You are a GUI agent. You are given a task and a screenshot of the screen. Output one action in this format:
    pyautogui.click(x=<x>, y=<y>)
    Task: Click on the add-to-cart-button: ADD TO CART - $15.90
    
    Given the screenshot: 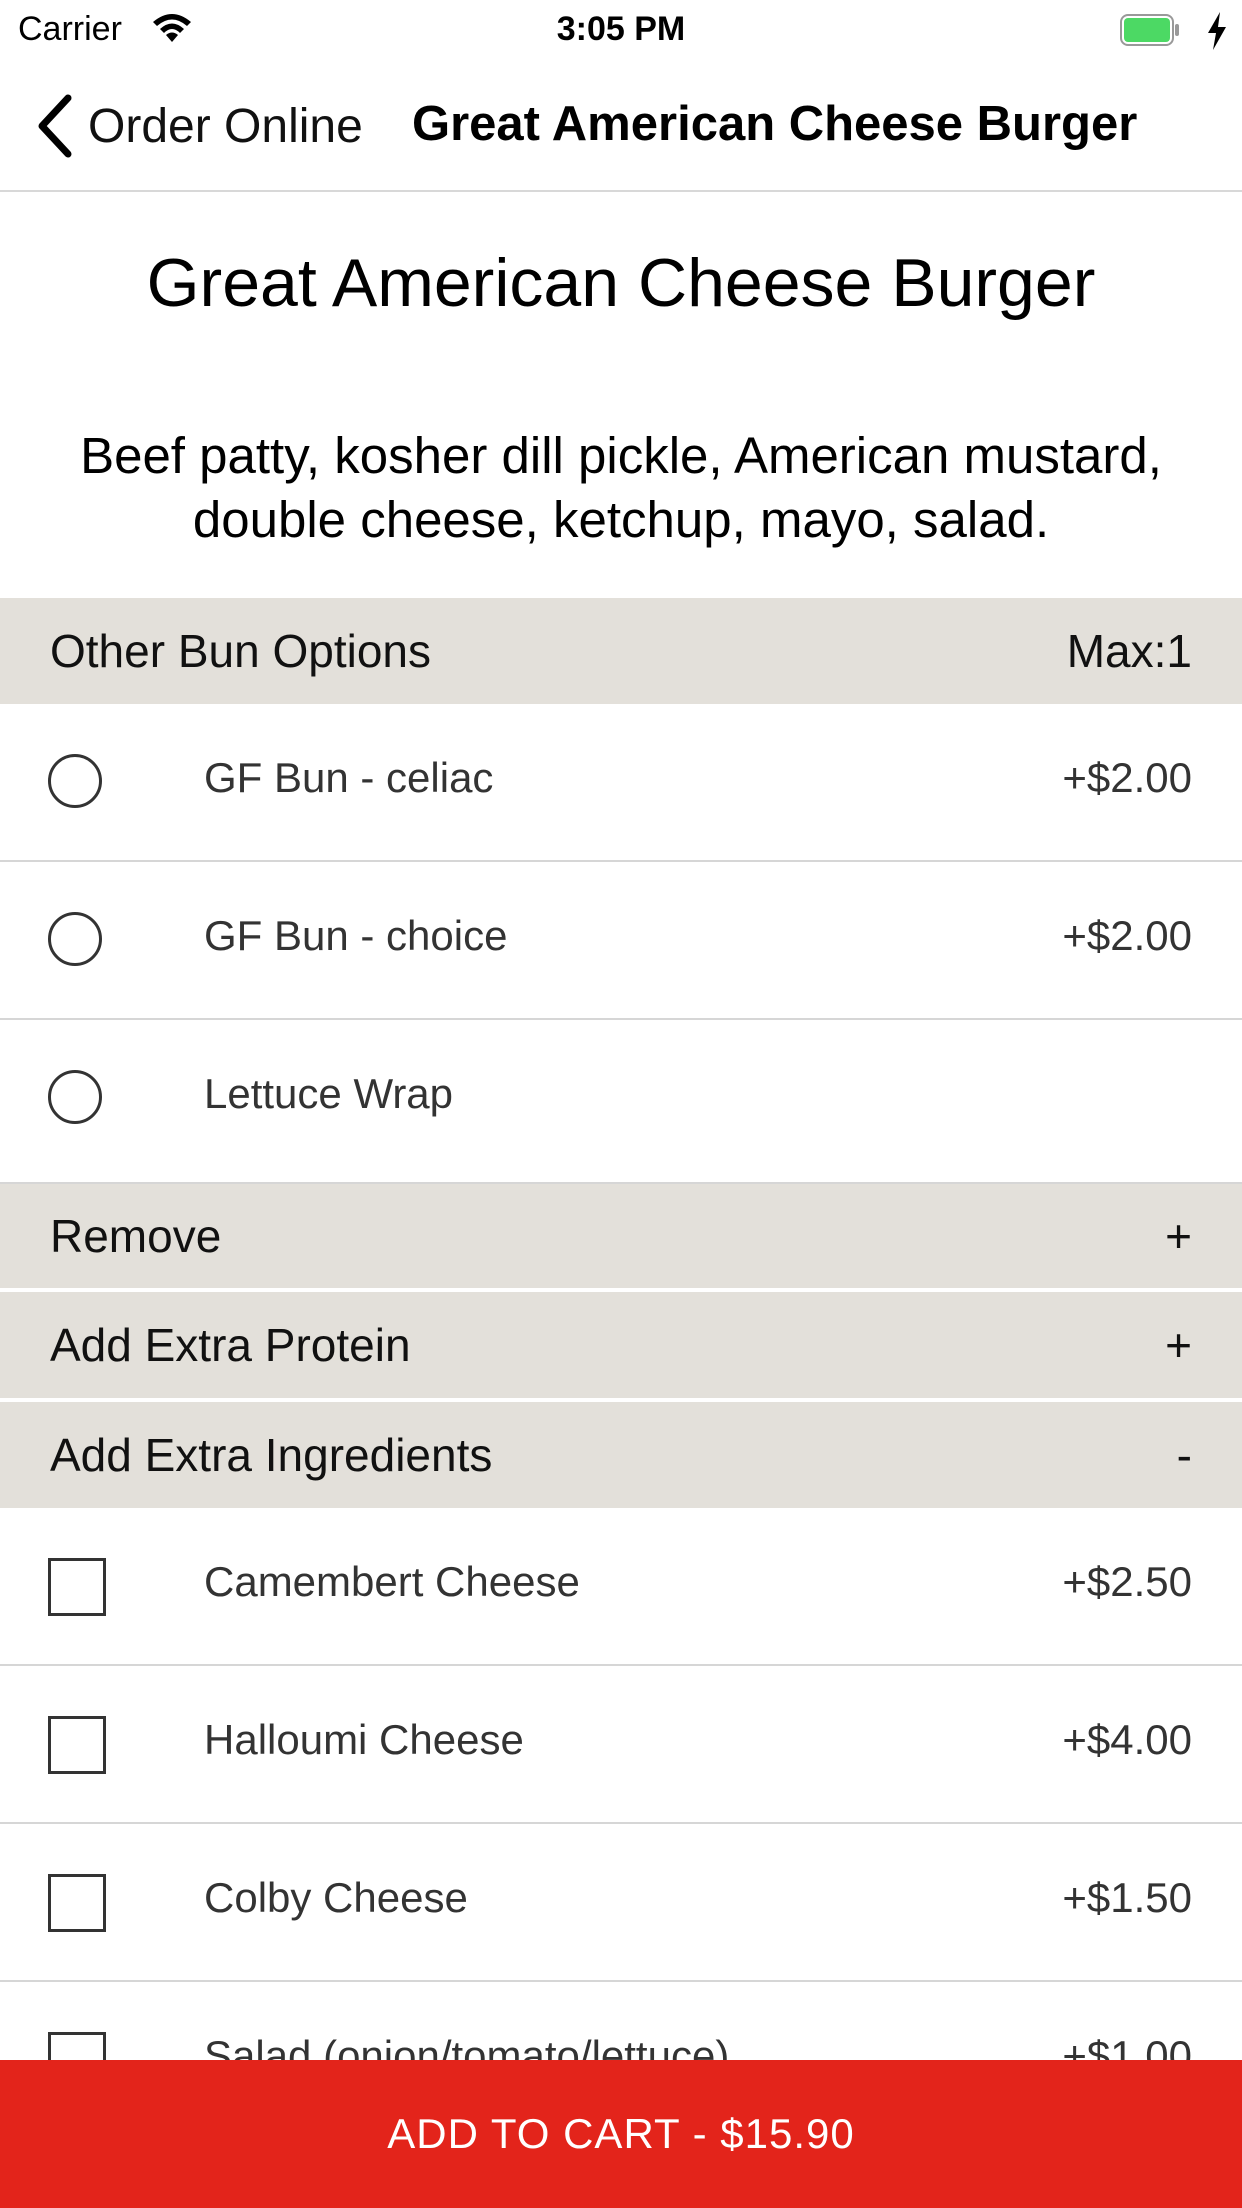 What is the action you would take?
    pyautogui.click(x=621, y=2134)
    